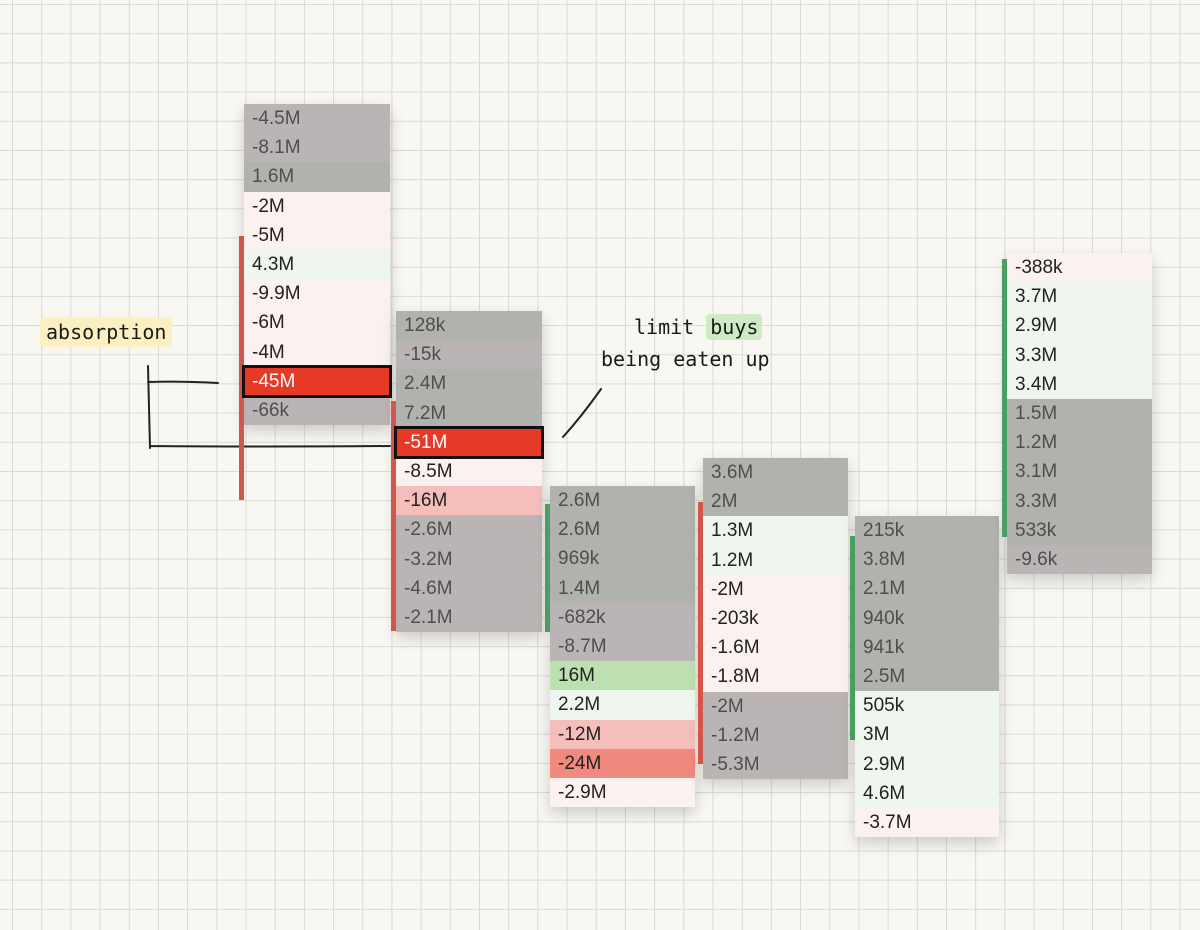 The width and height of the screenshot is (1200, 930). I want to click on limit-buys-label: limit buys, so click(698, 327).